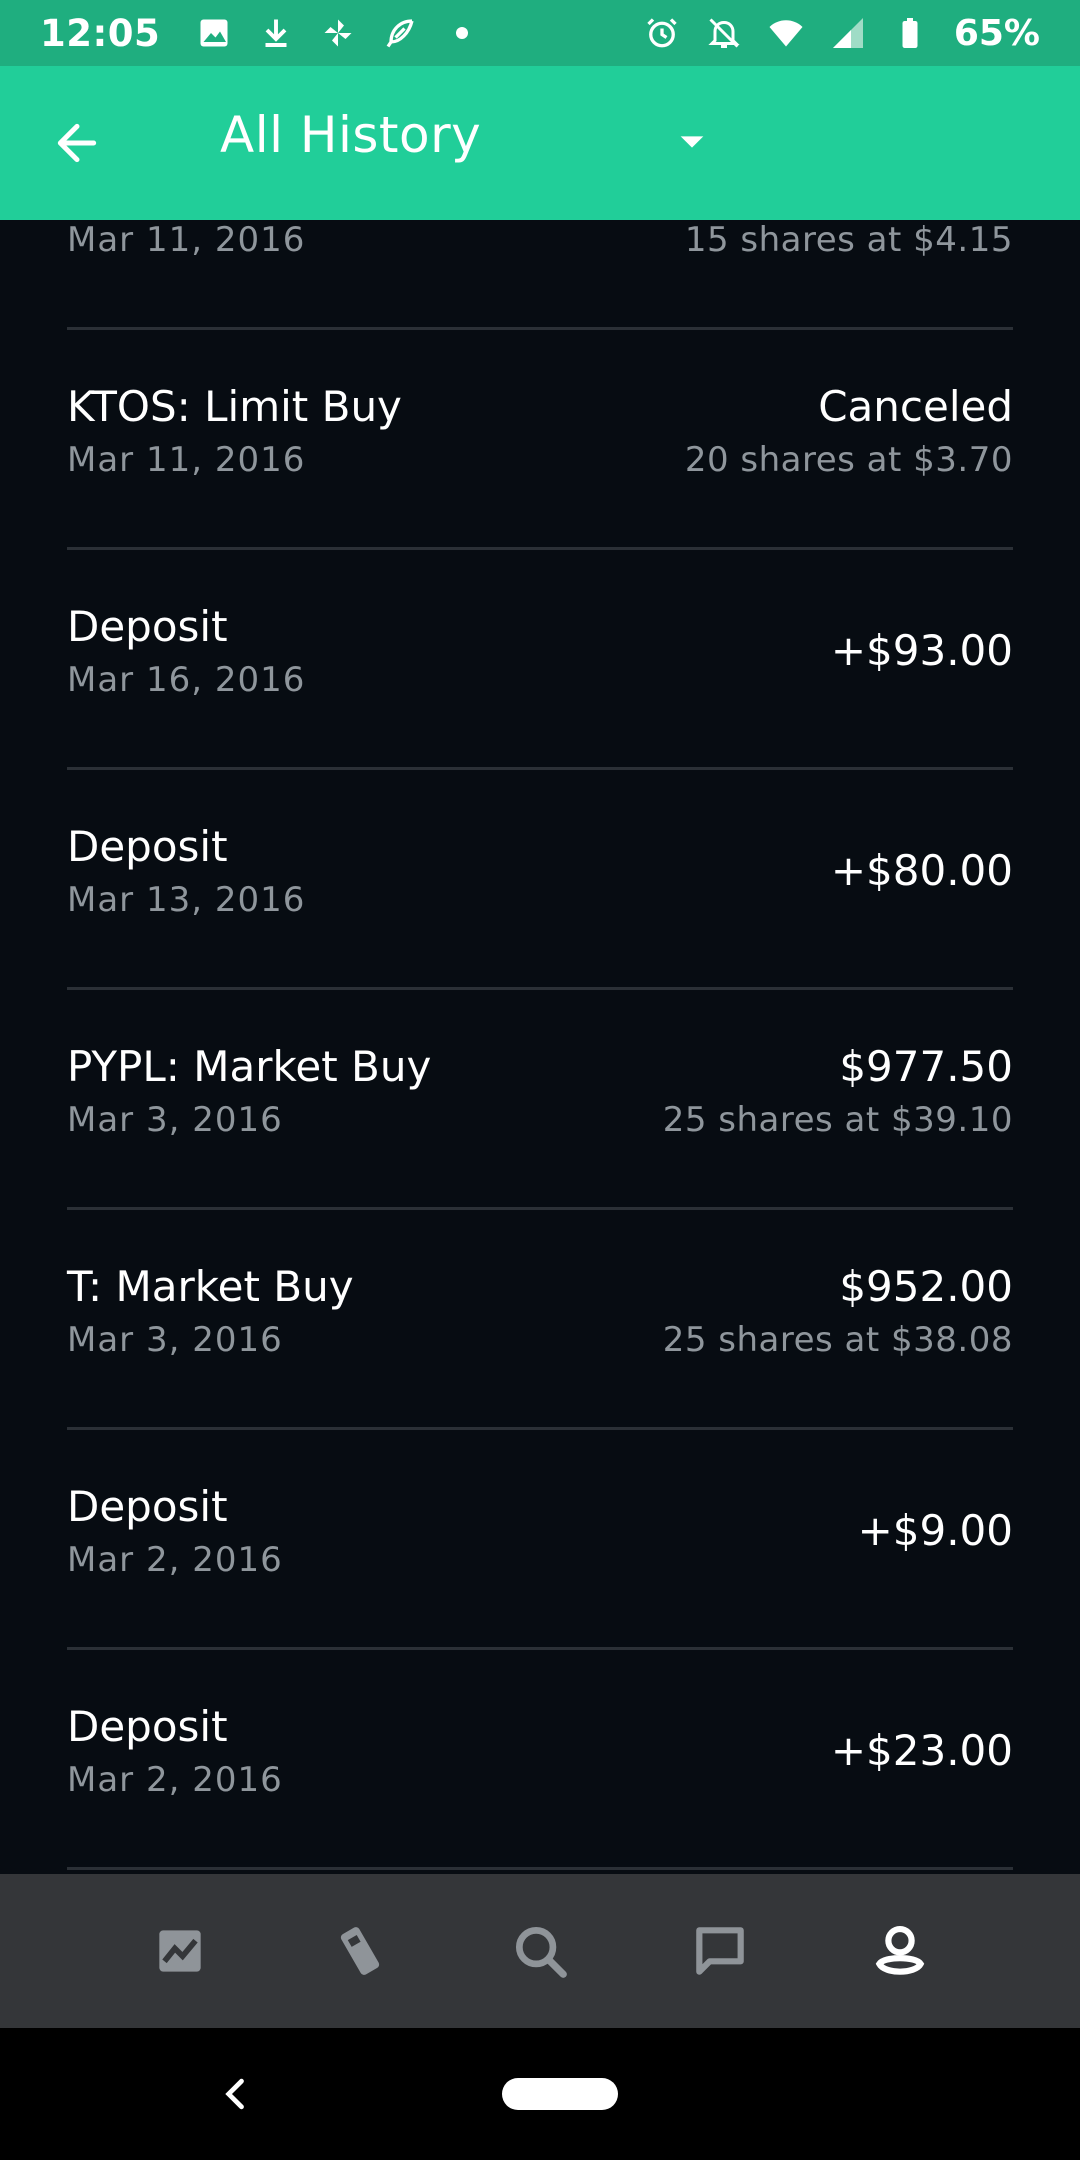 Image resolution: width=1080 pixels, height=2160 pixels. I want to click on item-date: Mar 13, 2016, so click(186, 900).